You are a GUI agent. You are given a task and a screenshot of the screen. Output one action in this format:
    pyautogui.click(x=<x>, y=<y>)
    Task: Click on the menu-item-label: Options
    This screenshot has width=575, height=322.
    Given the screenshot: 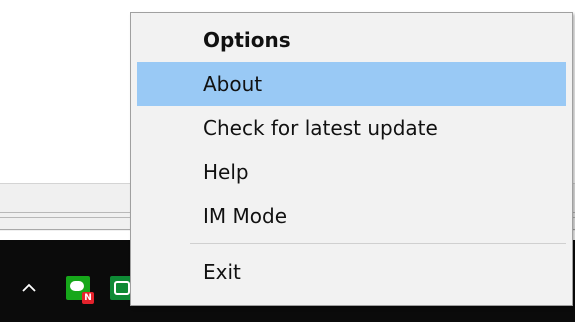 What is the action you would take?
    pyautogui.click(x=247, y=40)
    